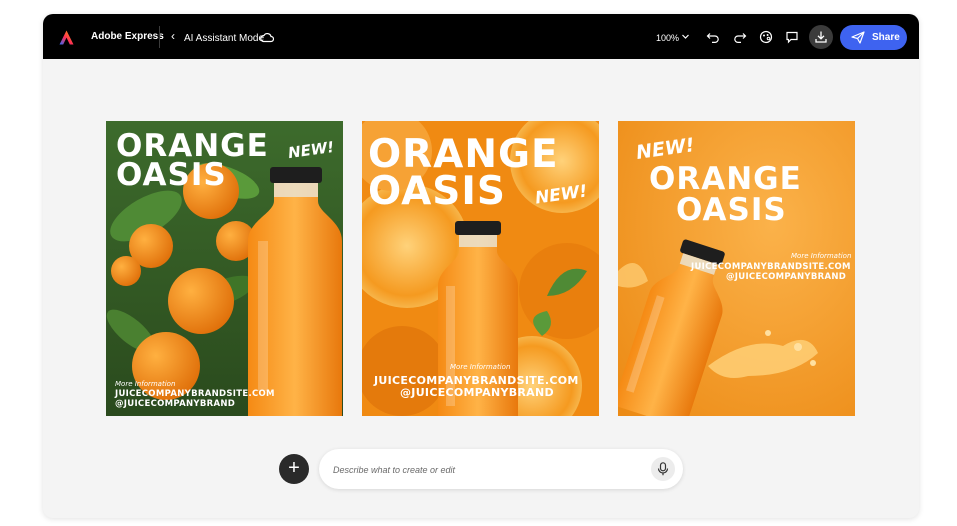 Image resolution: width=957 pixels, height=526 pixels. Describe the element at coordinates (740, 37) in the screenshot. I see `redo-icon` at that location.